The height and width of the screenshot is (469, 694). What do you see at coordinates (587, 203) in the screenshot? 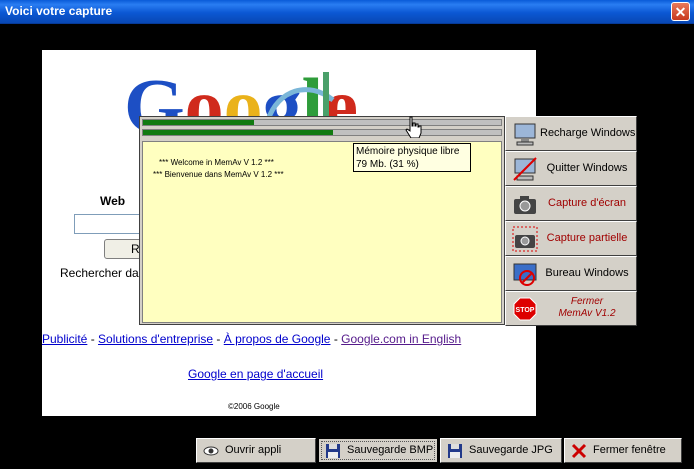
I see `button-label: Capture d'écran` at bounding box center [587, 203].